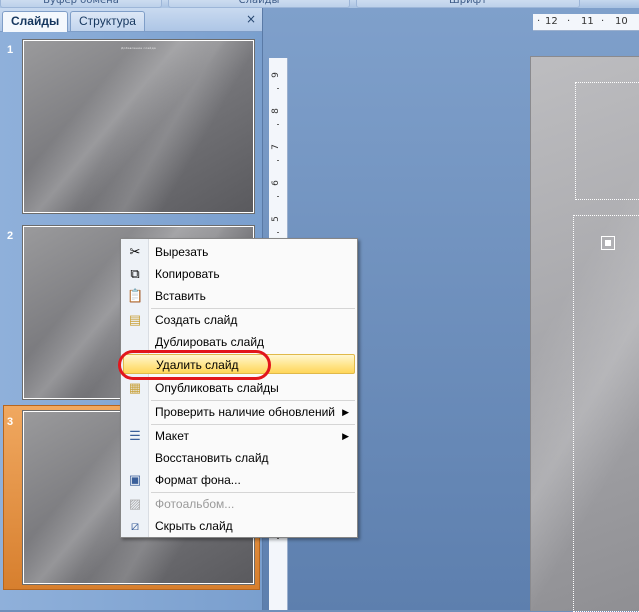 The height and width of the screenshot is (612, 639). I want to click on ribbon-group-clipboard: Буфер обмена, so click(81, 4).